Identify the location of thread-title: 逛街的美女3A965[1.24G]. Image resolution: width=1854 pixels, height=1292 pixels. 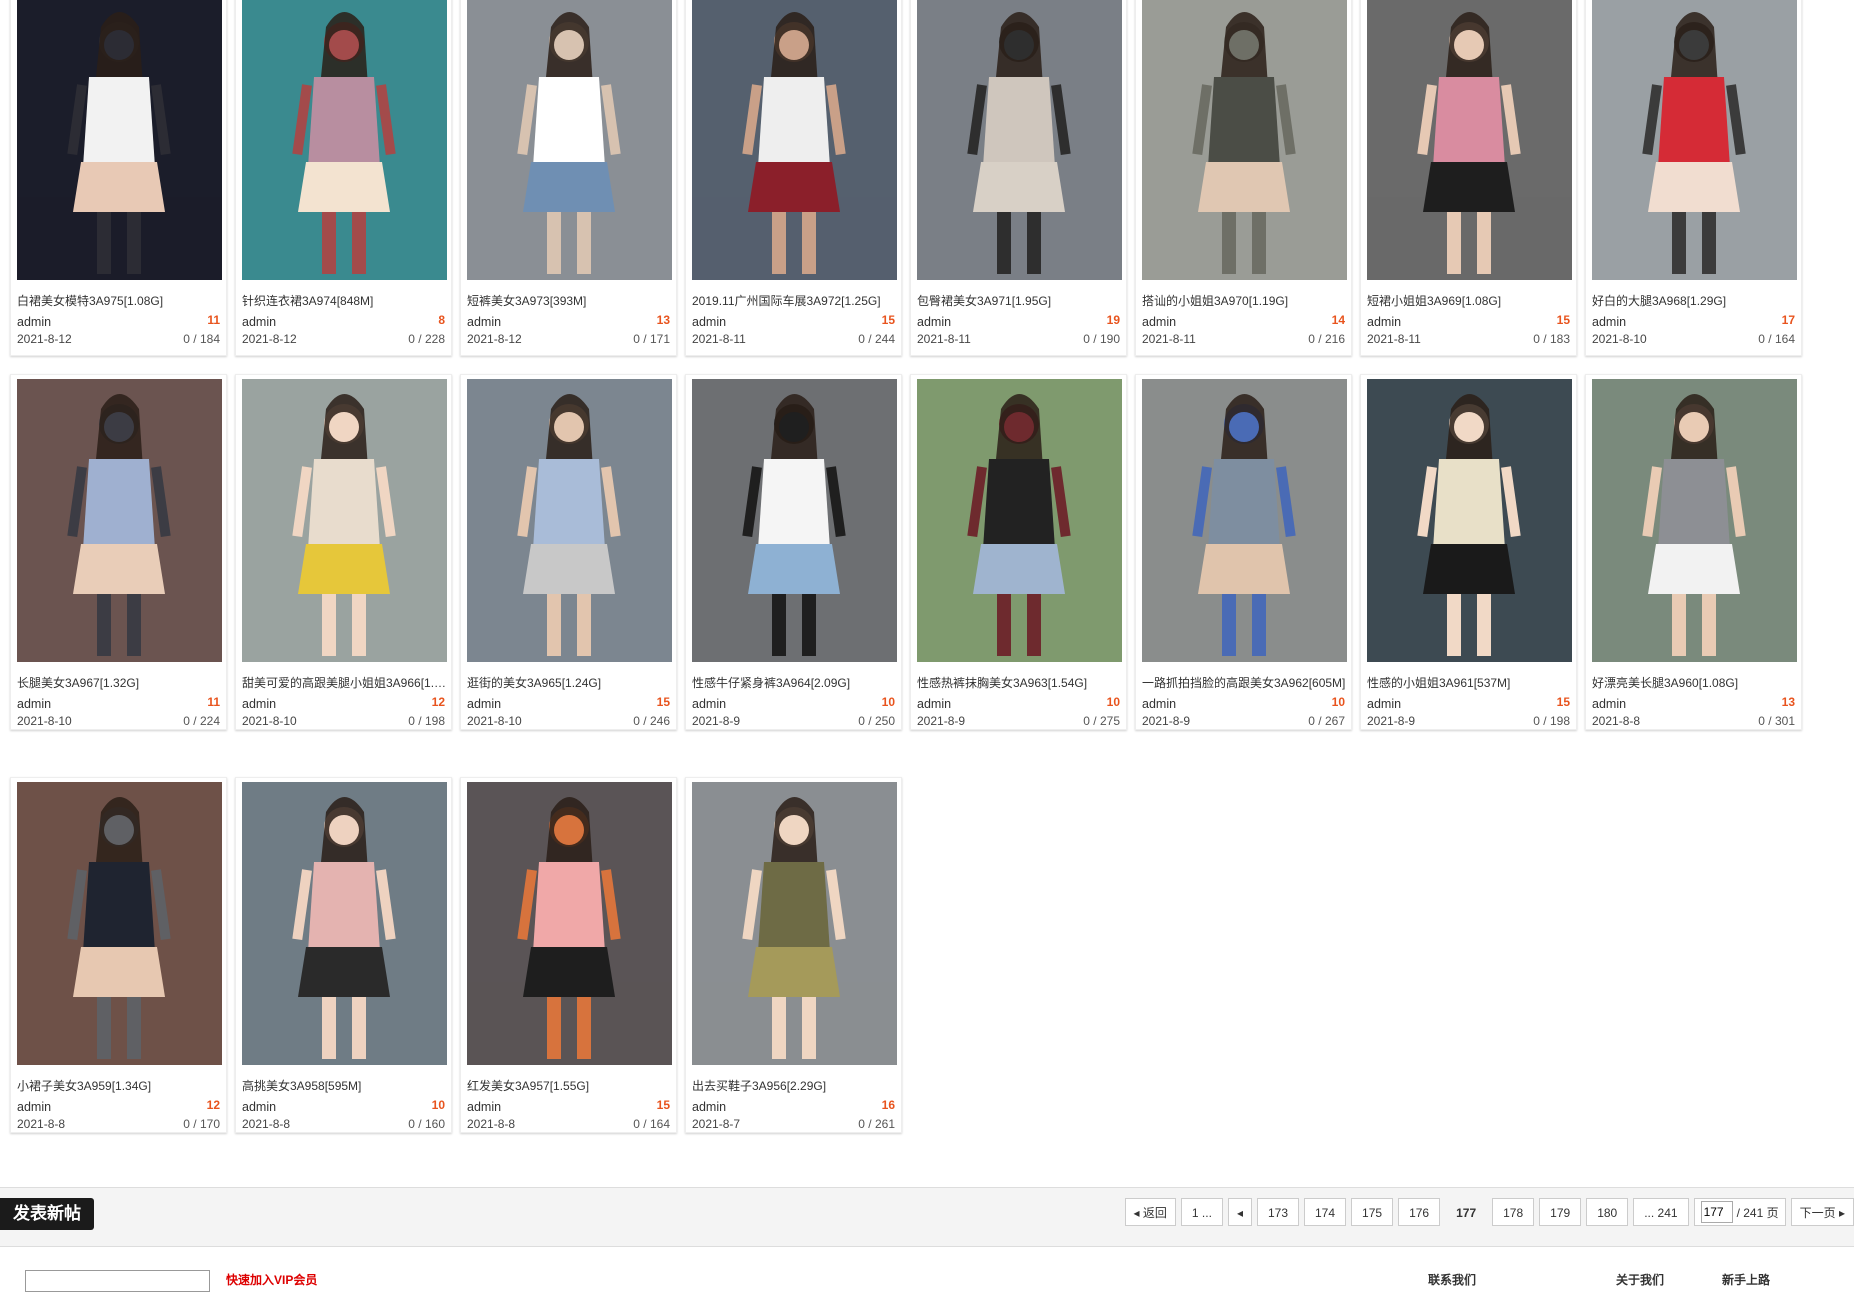
(569, 682).